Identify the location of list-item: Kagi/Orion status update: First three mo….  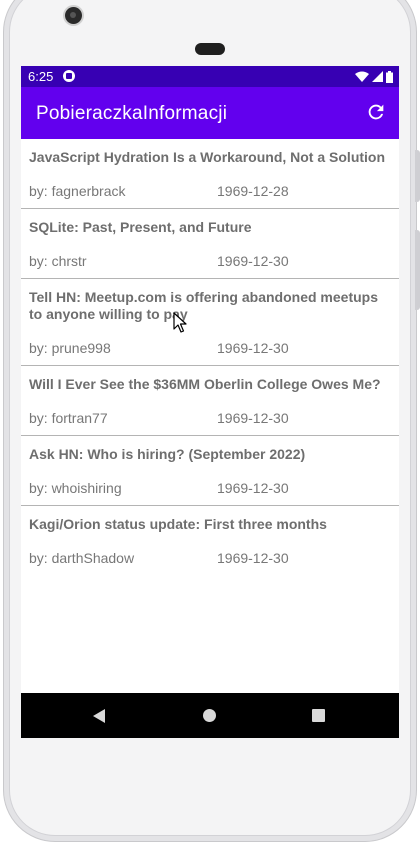
(210, 541).